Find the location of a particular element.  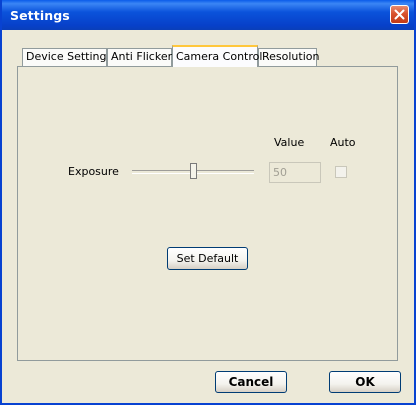

window-title: Settings is located at coordinates (40, 15).